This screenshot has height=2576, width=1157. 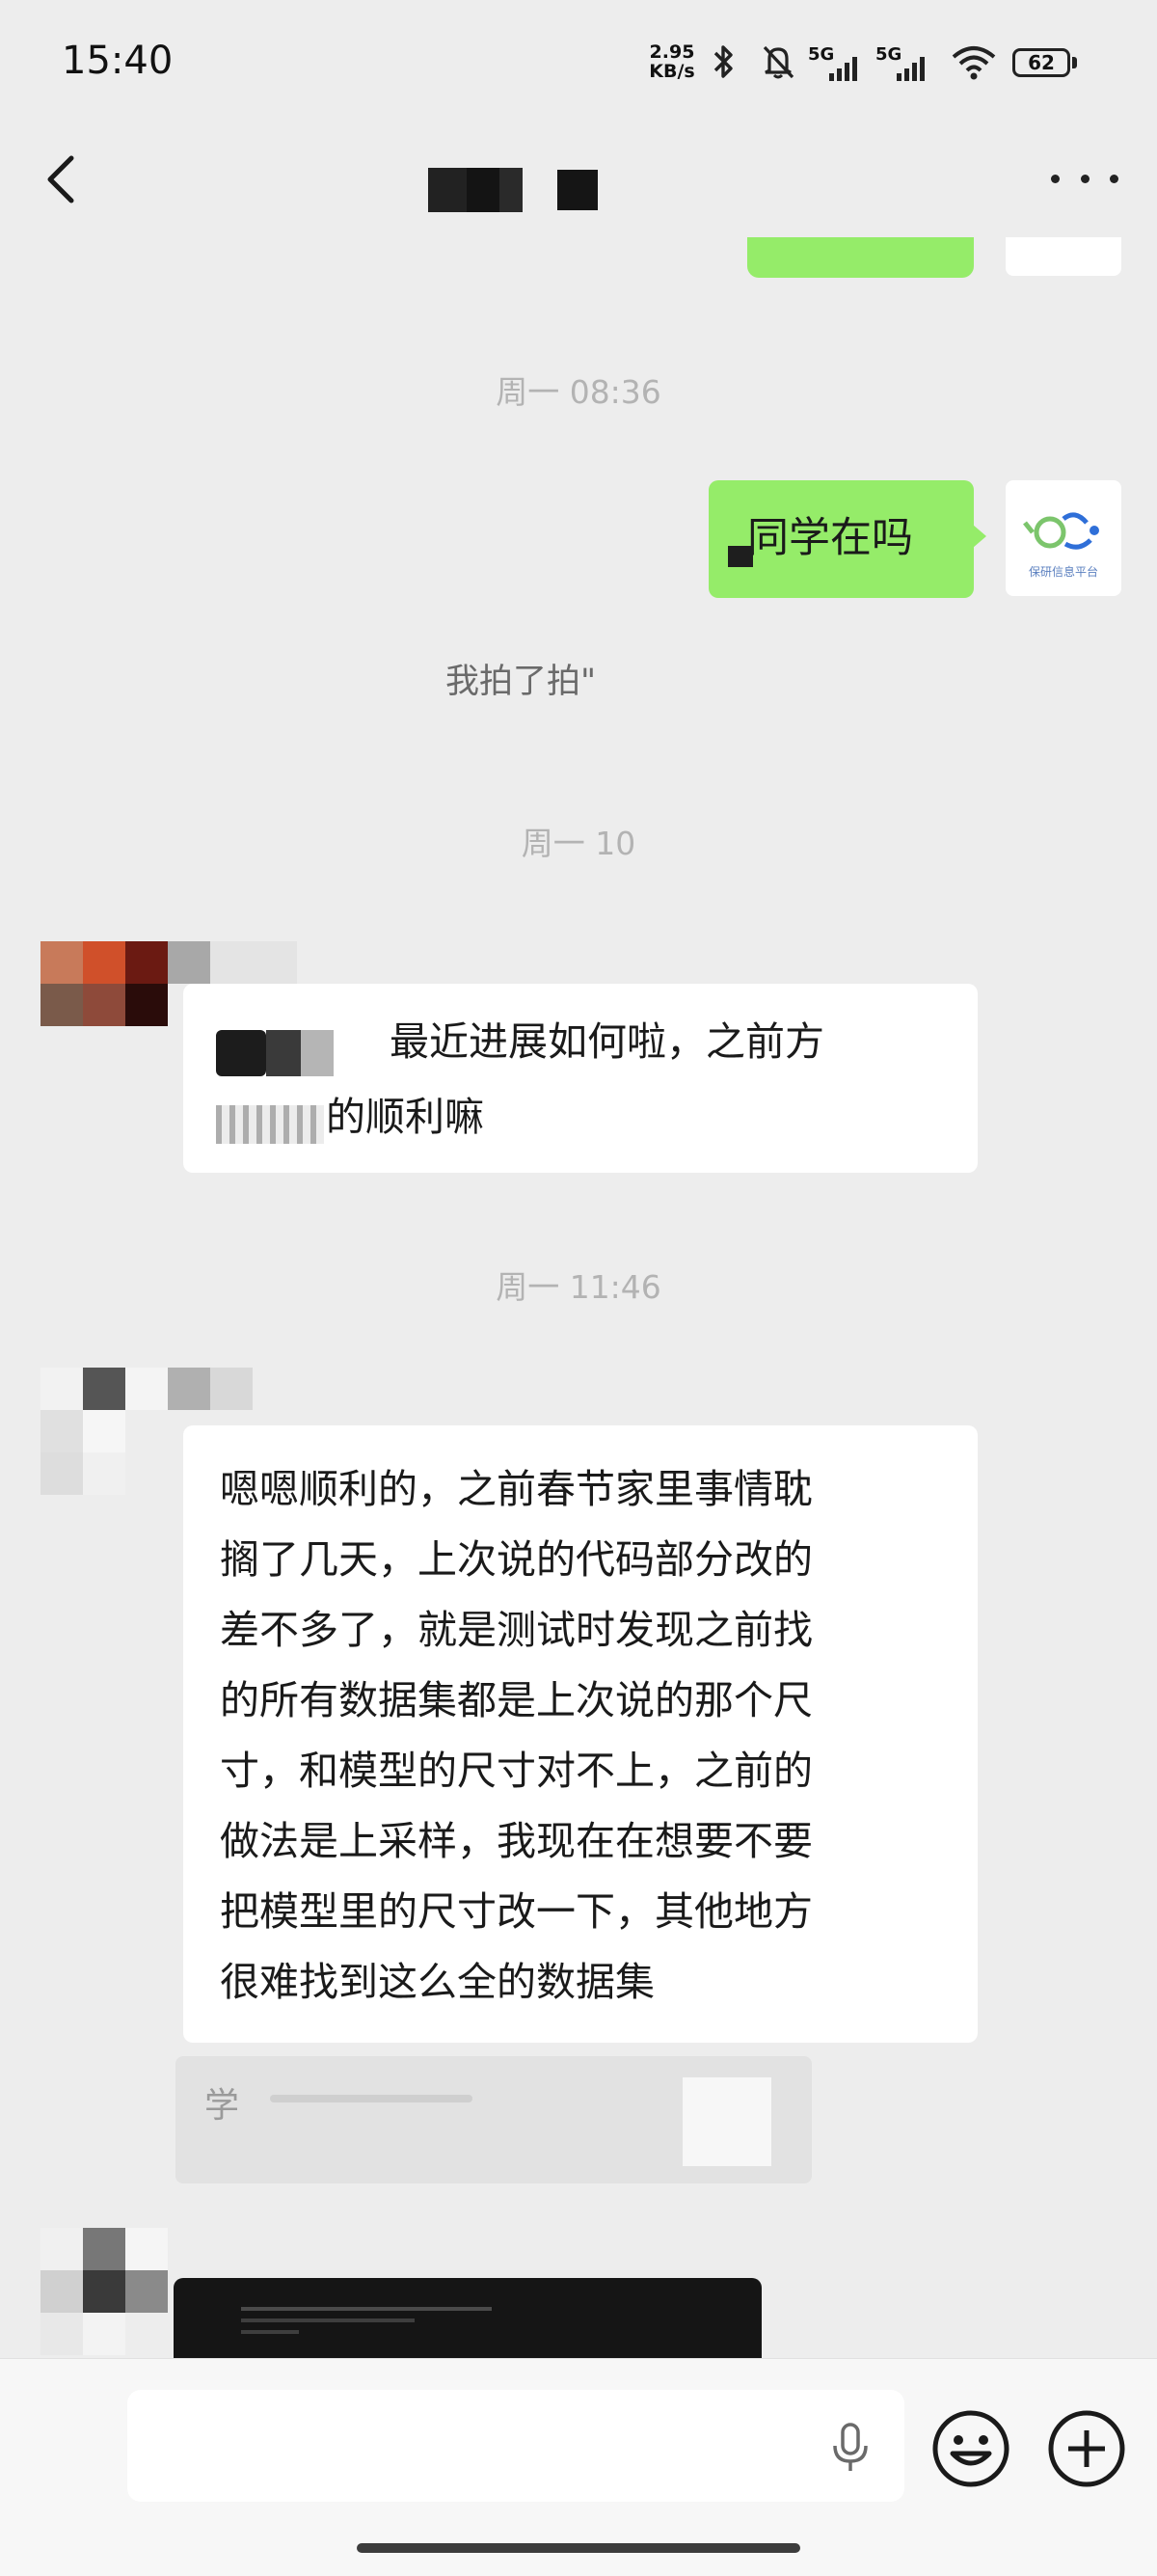 I want to click on back-button, so click(x=67, y=178).